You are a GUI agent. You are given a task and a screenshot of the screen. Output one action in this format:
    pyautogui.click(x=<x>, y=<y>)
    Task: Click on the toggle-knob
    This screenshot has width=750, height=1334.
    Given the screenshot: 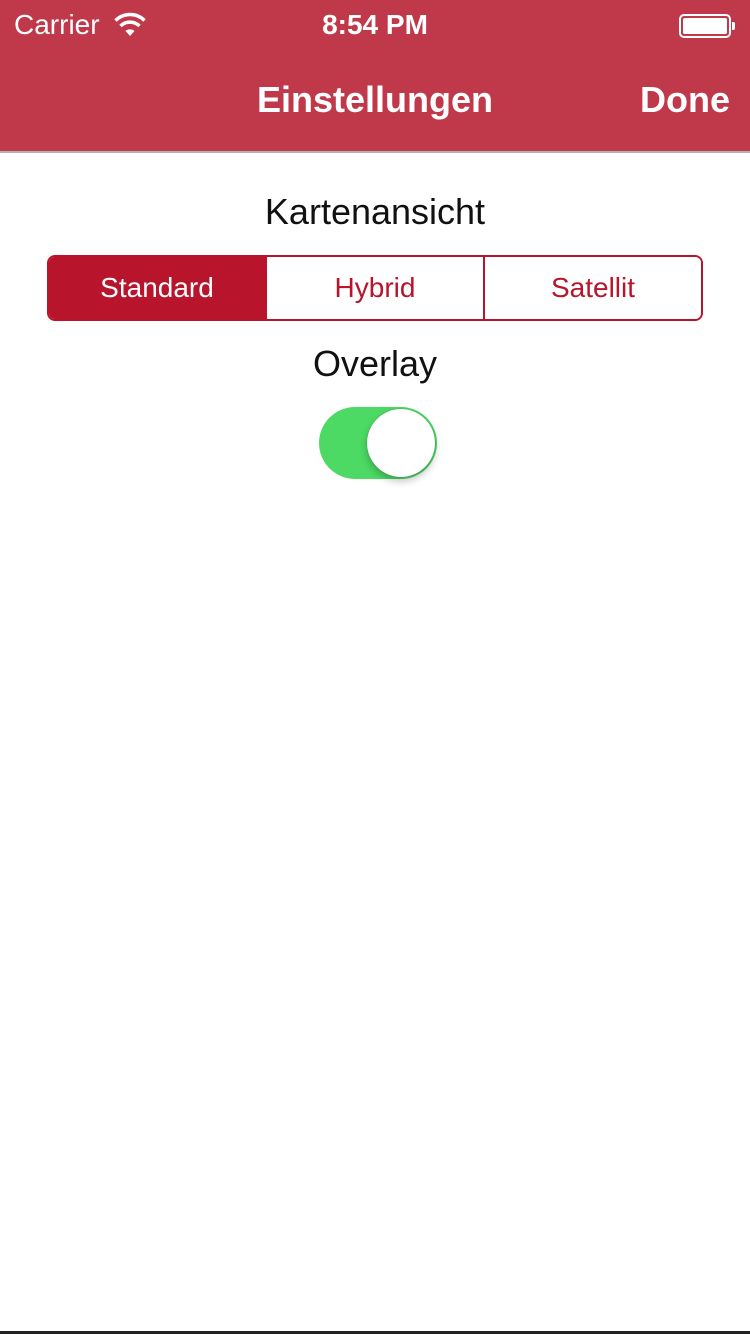 What is the action you would take?
    pyautogui.click(x=401, y=443)
    